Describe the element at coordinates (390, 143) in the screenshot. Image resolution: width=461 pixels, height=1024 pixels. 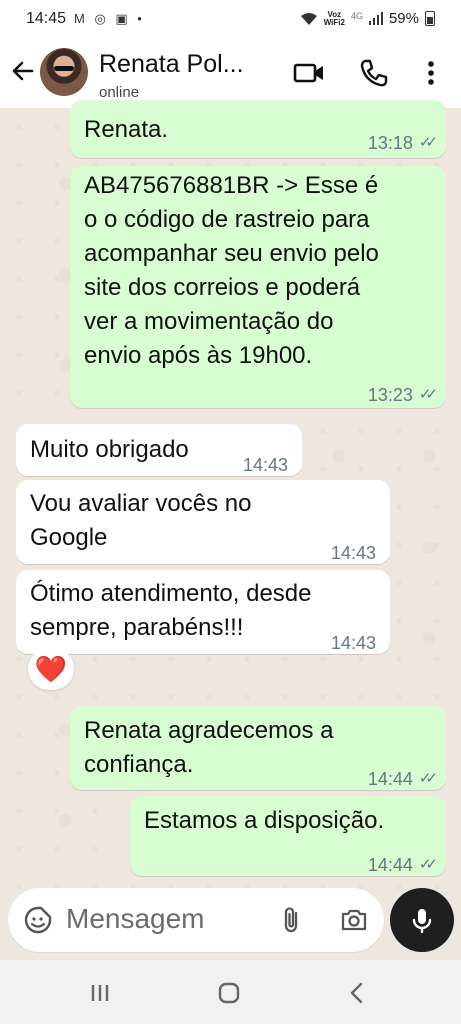
I see `message-time: 13:18` at that location.